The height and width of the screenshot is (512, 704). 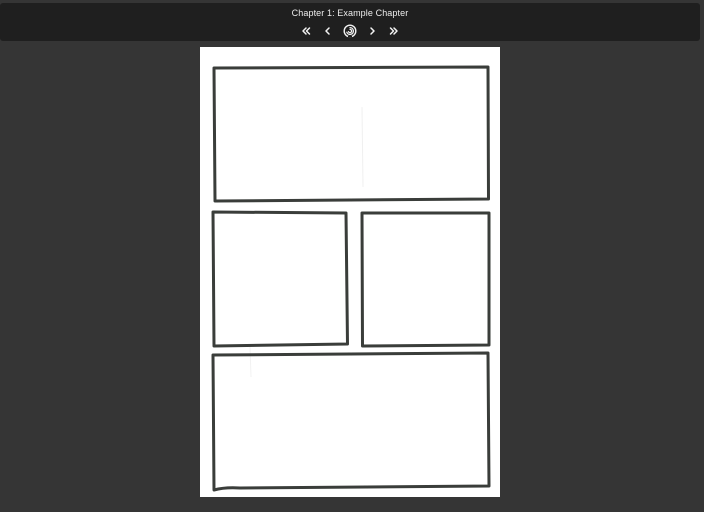 I want to click on chevron-right-icon, so click(x=372, y=31).